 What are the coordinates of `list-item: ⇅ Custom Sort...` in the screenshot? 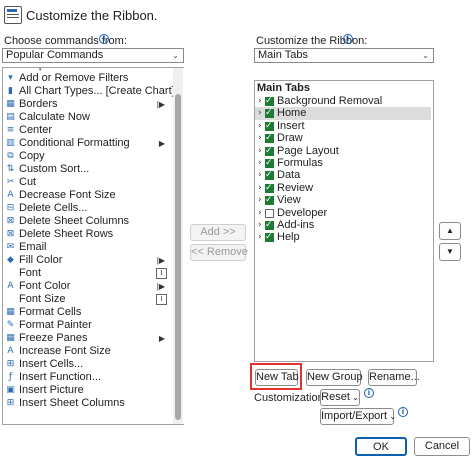 It's located at (89, 169).